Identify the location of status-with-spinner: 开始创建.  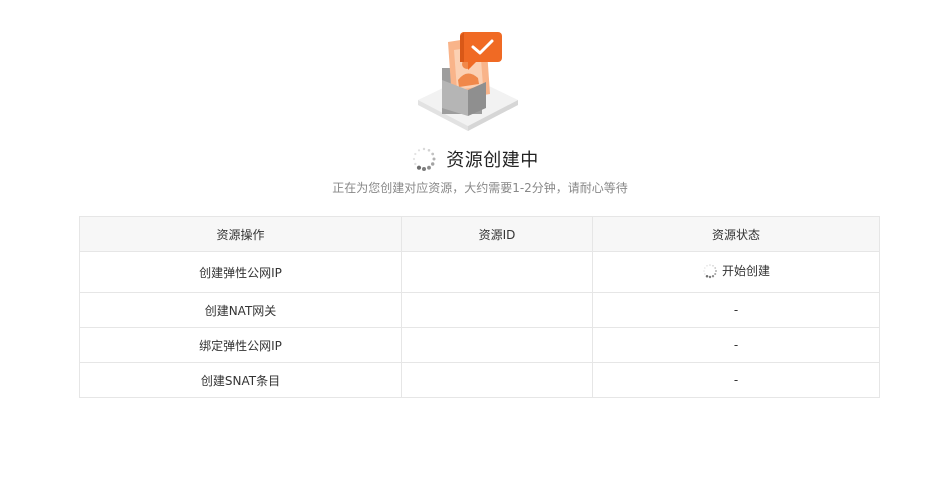
(736, 270).